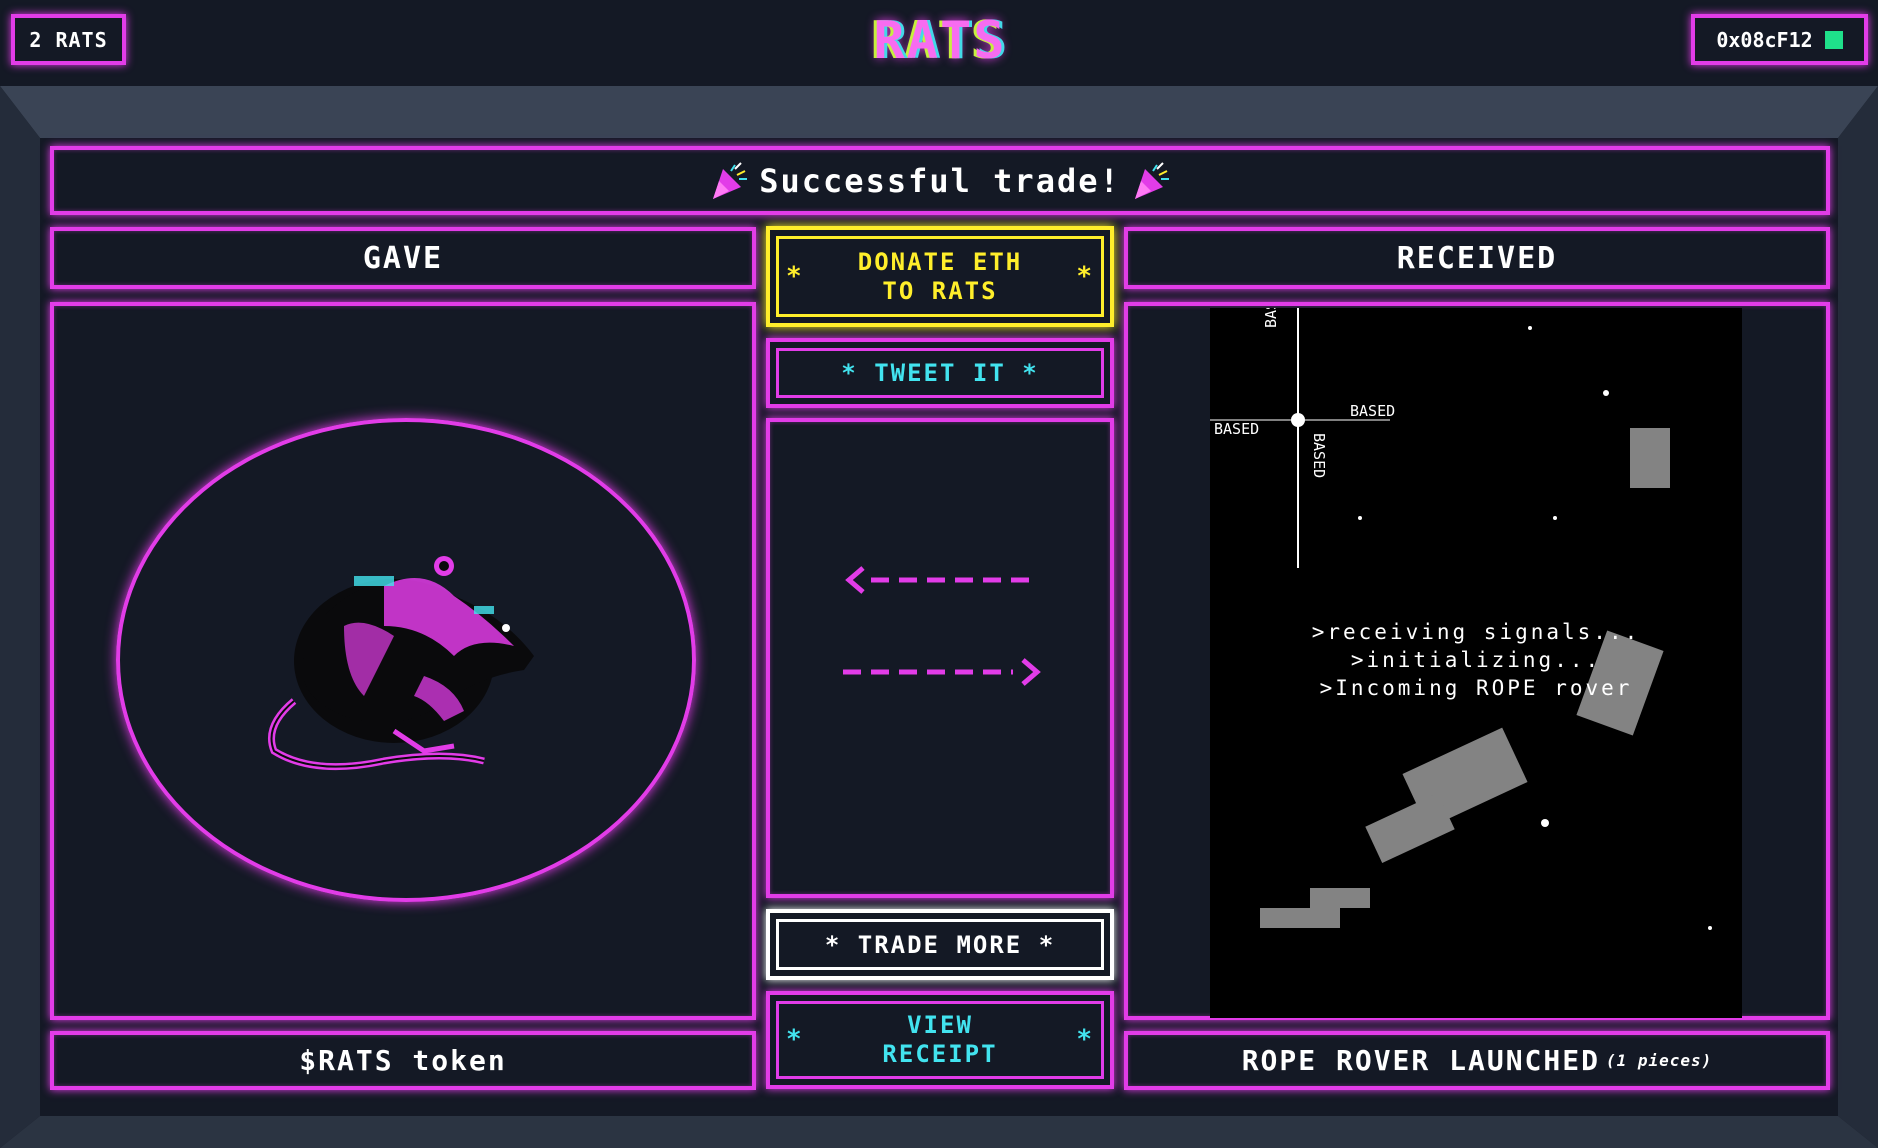  I want to click on arrow-left-icon, so click(941, 580).